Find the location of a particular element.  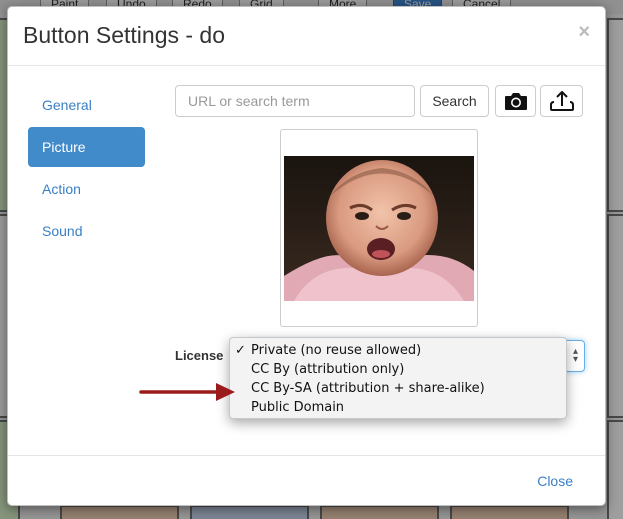

upload-button is located at coordinates (561, 101).